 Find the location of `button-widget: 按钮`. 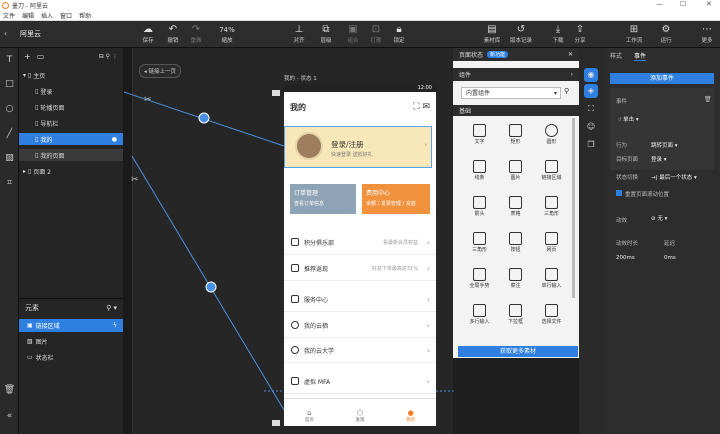

button-widget: 按钮 is located at coordinates (515, 246).